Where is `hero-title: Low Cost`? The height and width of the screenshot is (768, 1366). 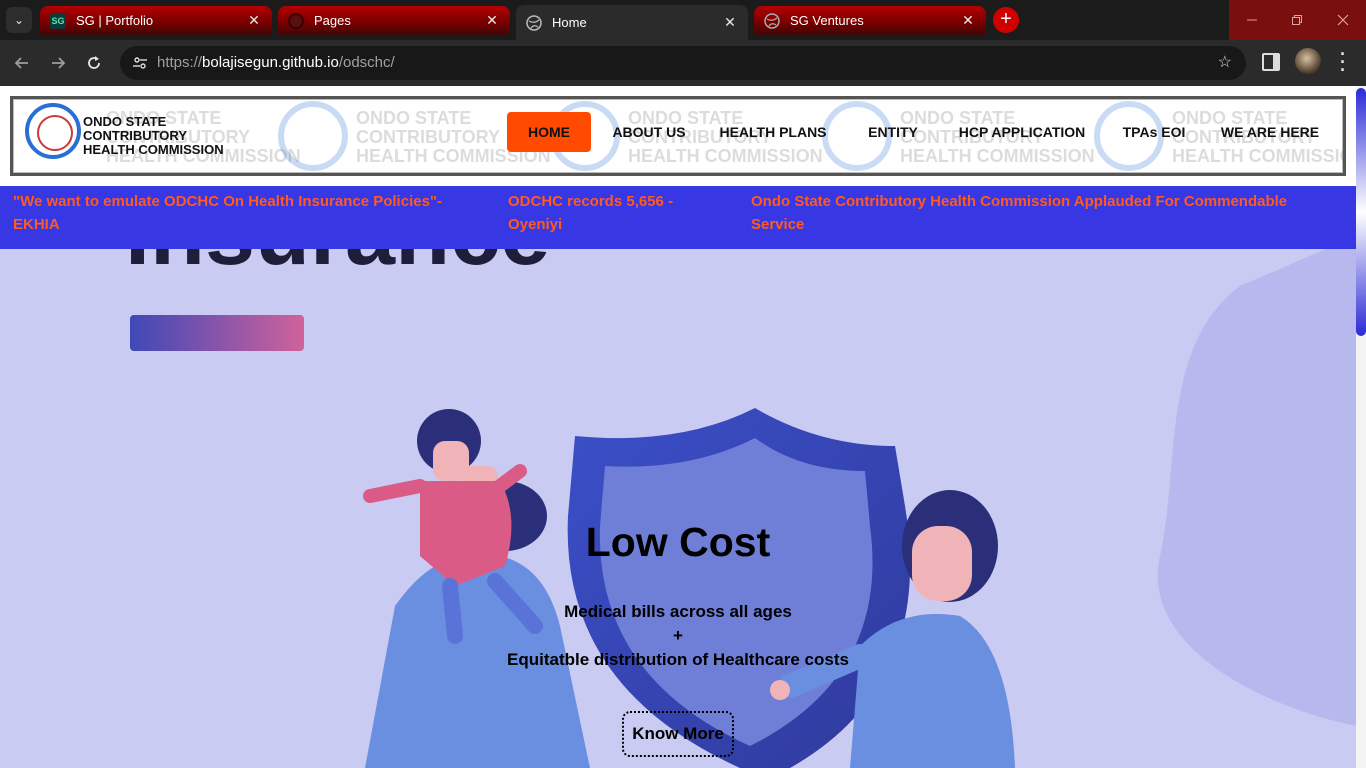
hero-title: Low Cost is located at coordinates (678, 542).